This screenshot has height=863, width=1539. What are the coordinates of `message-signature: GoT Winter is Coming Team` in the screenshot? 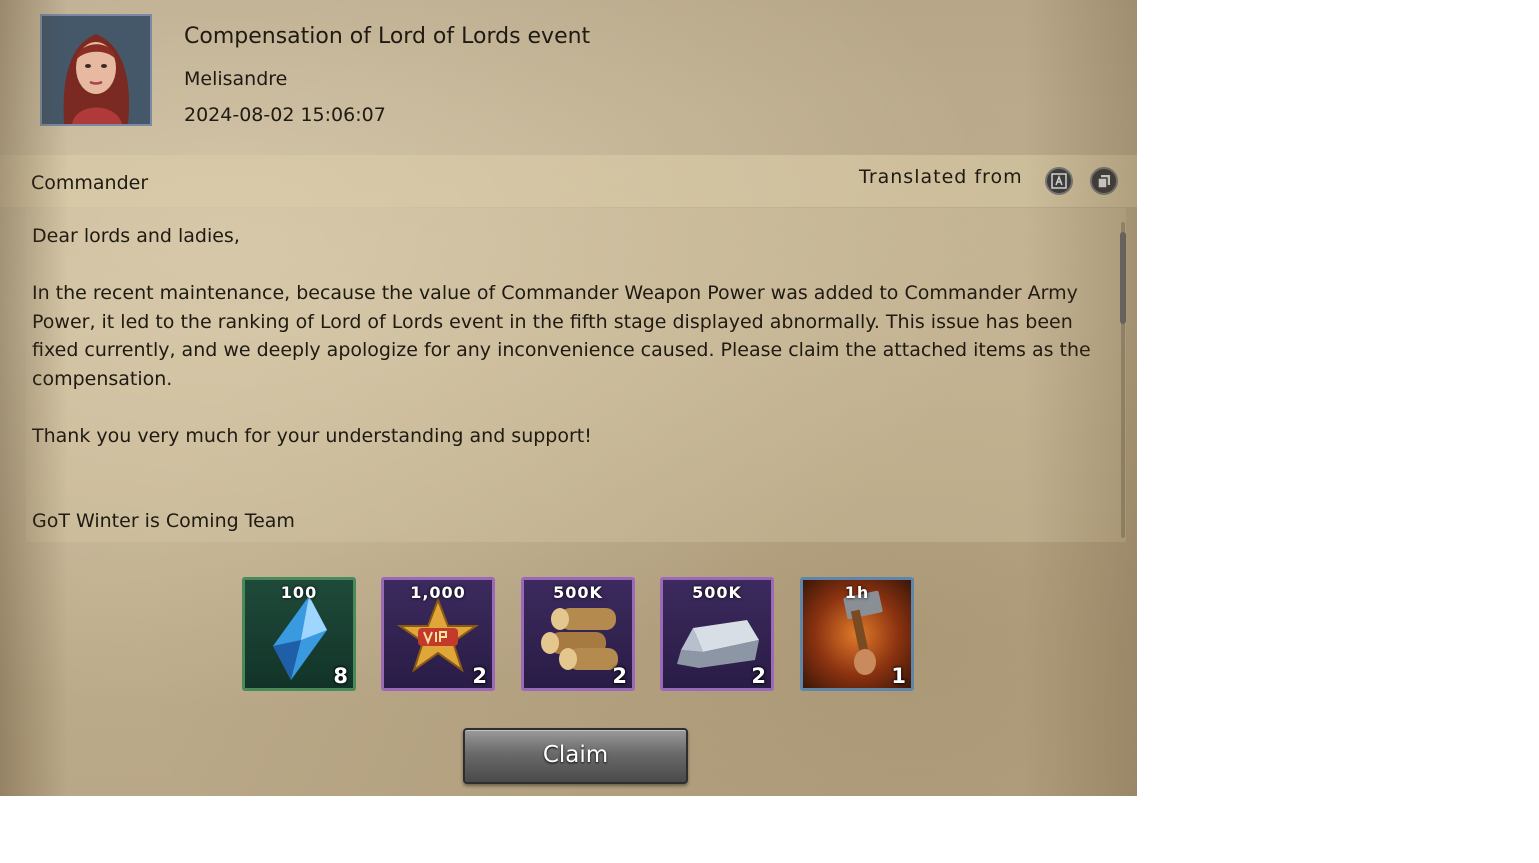 It's located at (163, 521).